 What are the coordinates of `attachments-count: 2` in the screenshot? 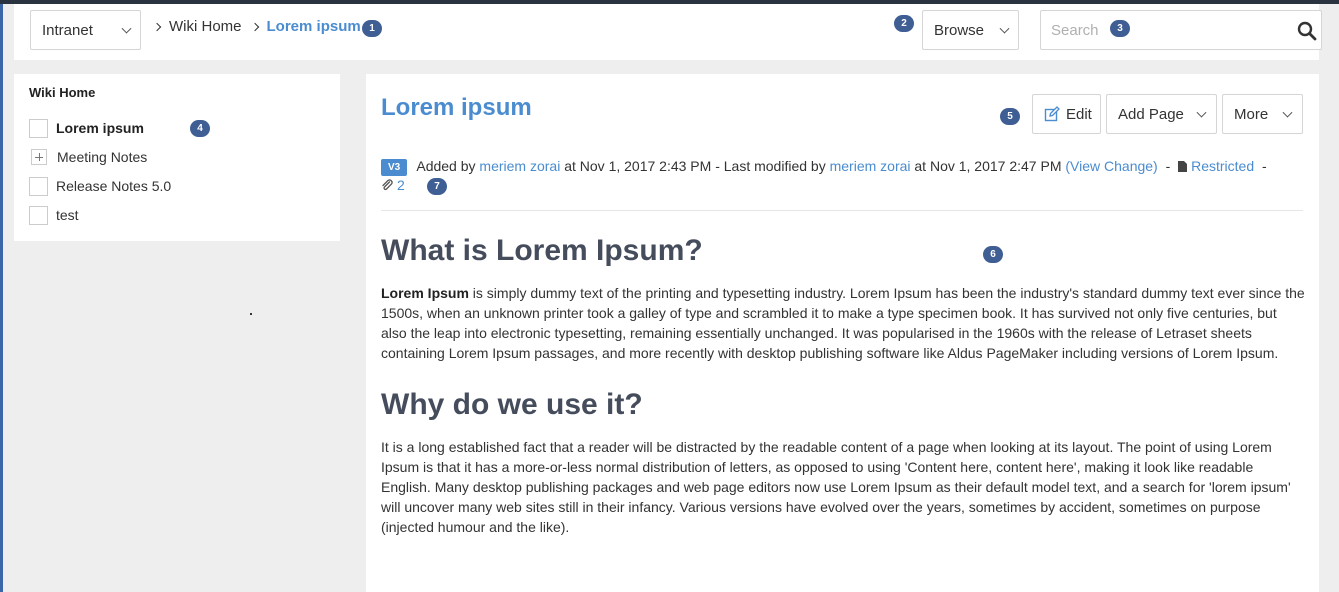 It's located at (401, 185).